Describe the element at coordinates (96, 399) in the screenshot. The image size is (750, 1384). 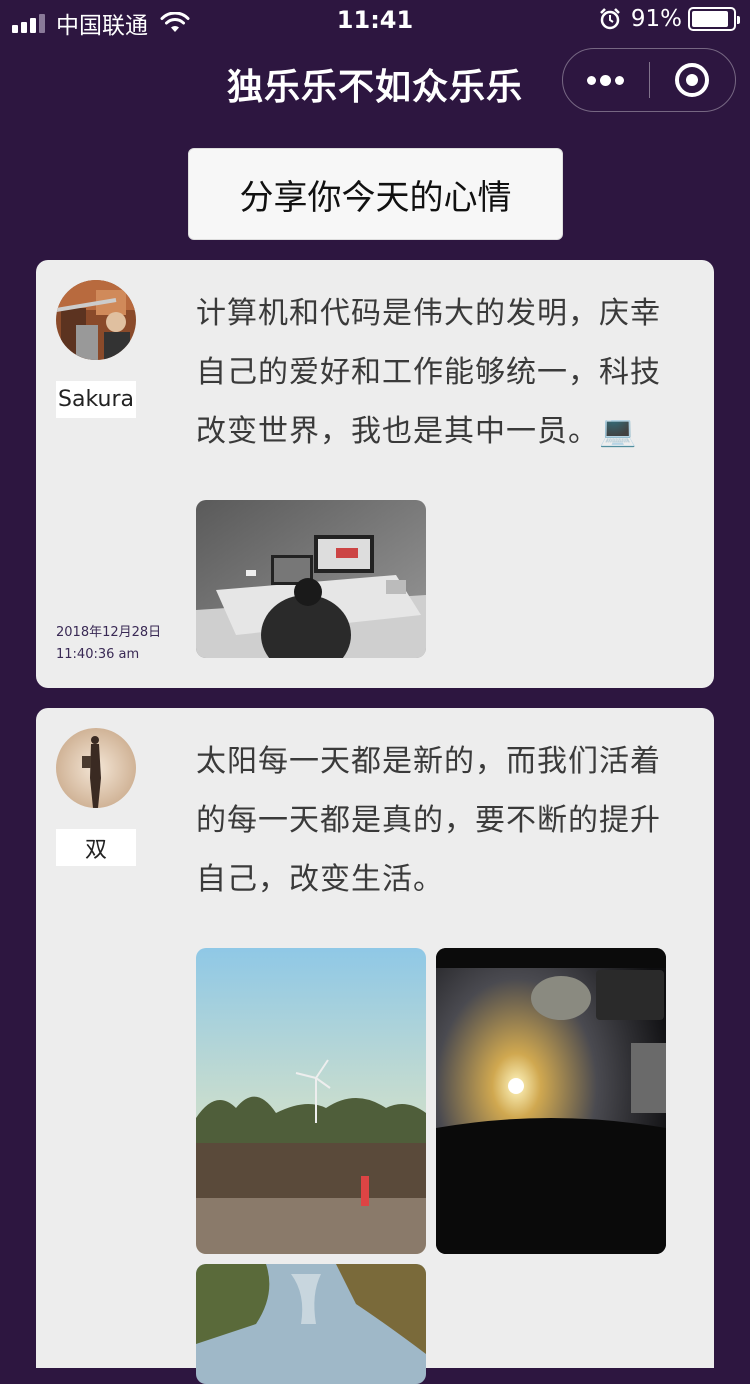
I see `username: Sakura` at that location.